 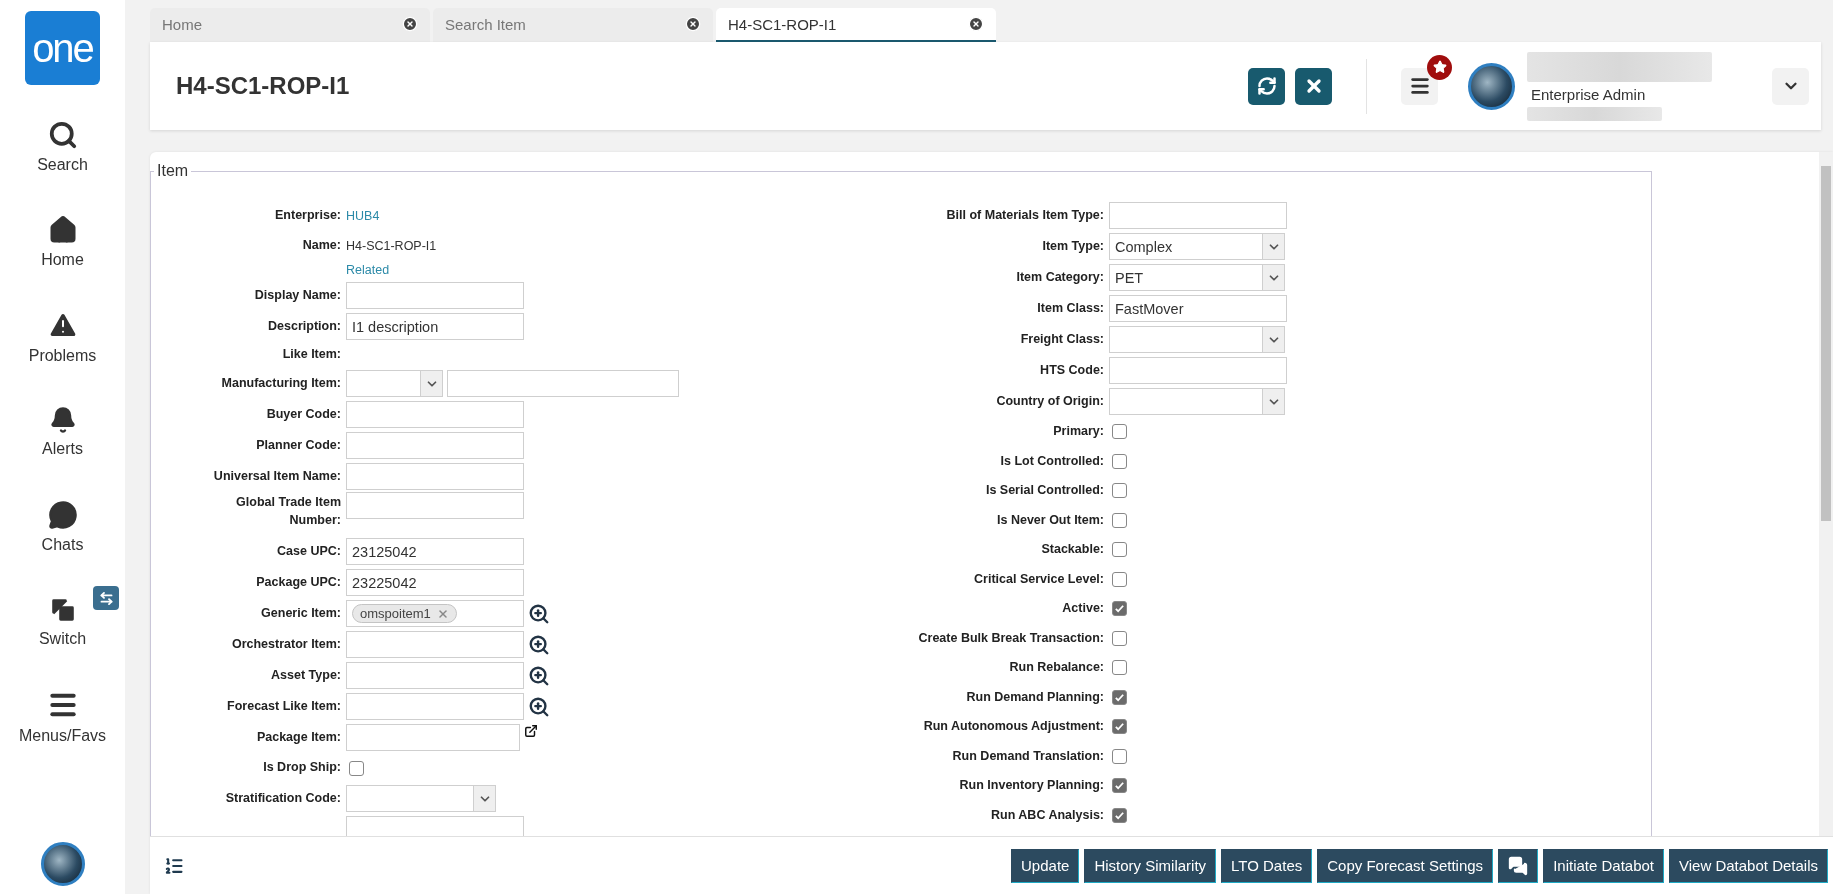 I want to click on sidebar-item: Chats, so click(x=62, y=526).